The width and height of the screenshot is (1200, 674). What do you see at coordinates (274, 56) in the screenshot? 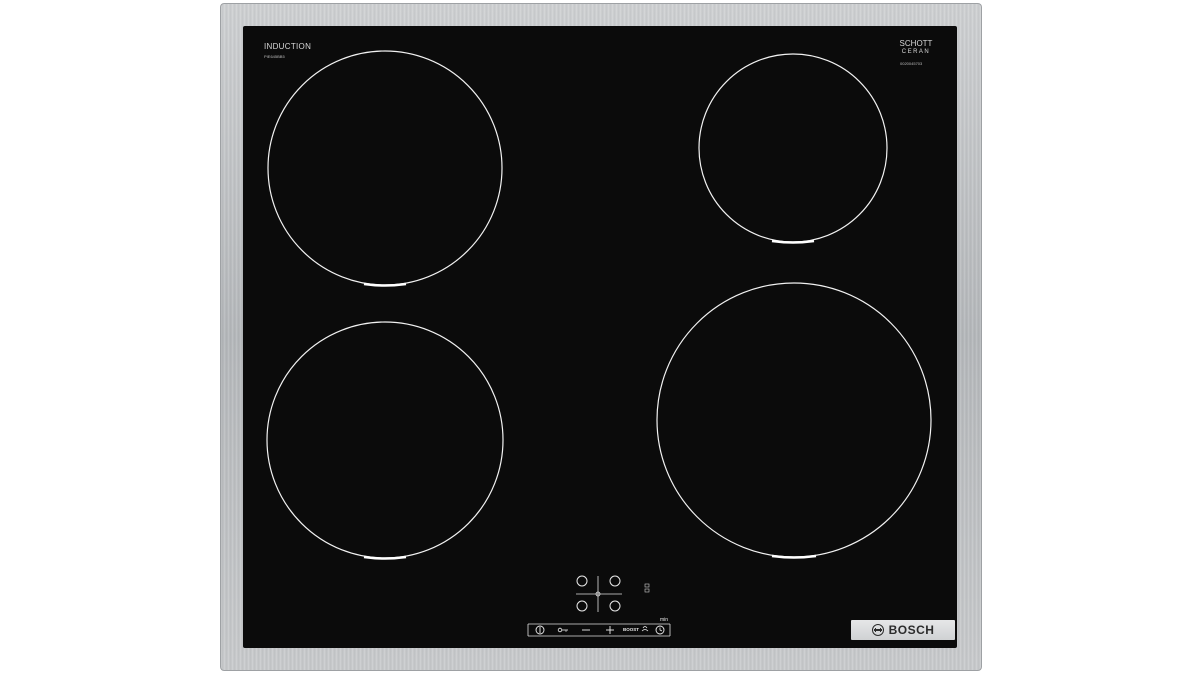
I see `model-code-label: PIE645BB5` at bounding box center [274, 56].